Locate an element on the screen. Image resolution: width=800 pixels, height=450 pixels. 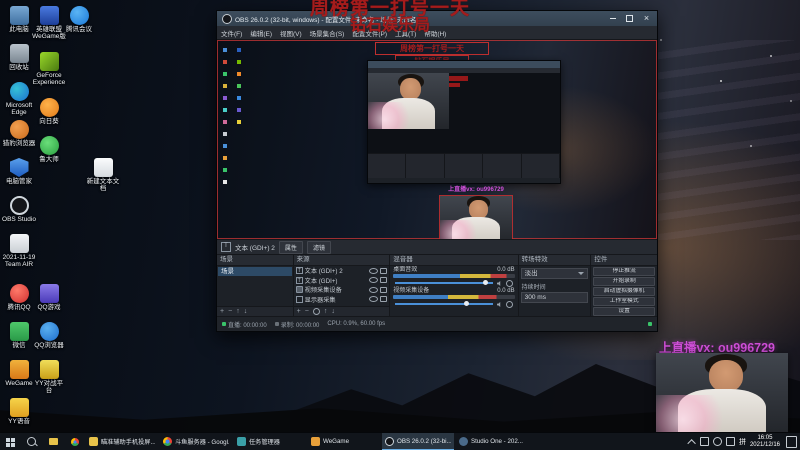
duration-input: 300 ms is located at coordinates (554, 297).